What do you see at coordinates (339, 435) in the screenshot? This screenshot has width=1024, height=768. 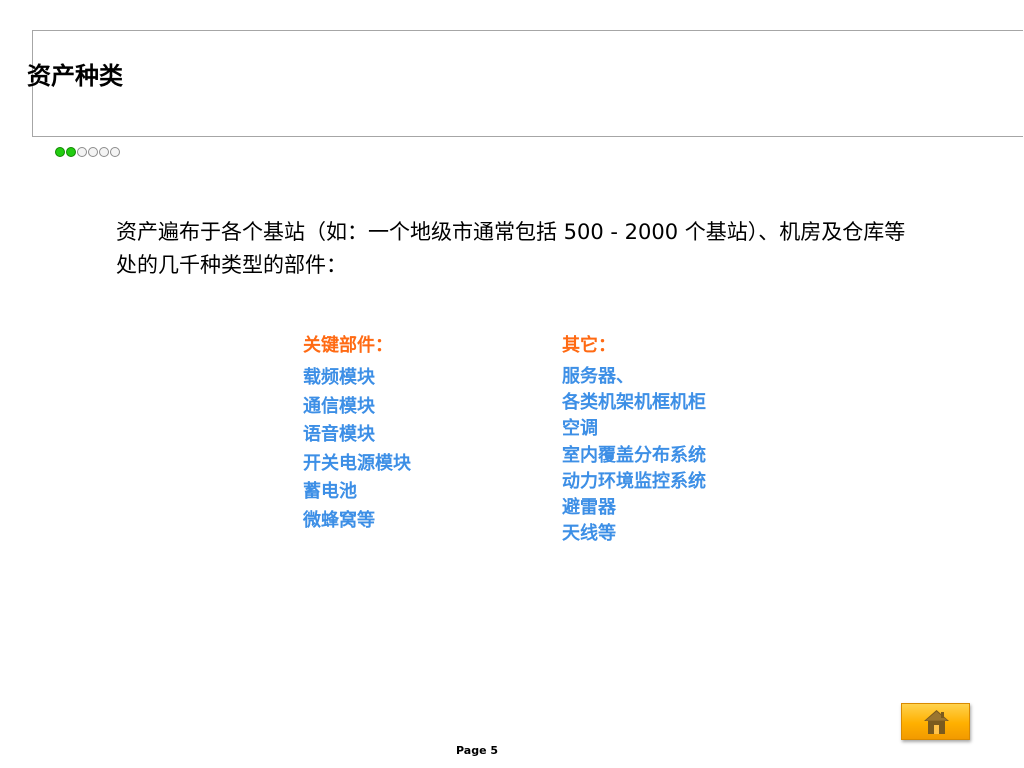 I see `list-item: 语音模块` at bounding box center [339, 435].